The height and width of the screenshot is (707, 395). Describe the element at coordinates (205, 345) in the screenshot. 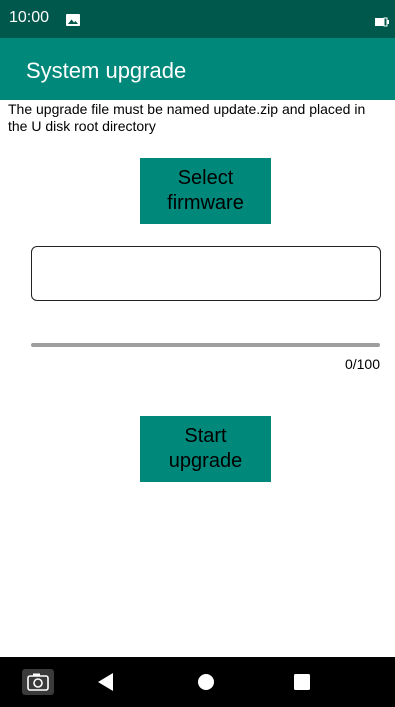

I see `upgrade-progress-bar` at that location.